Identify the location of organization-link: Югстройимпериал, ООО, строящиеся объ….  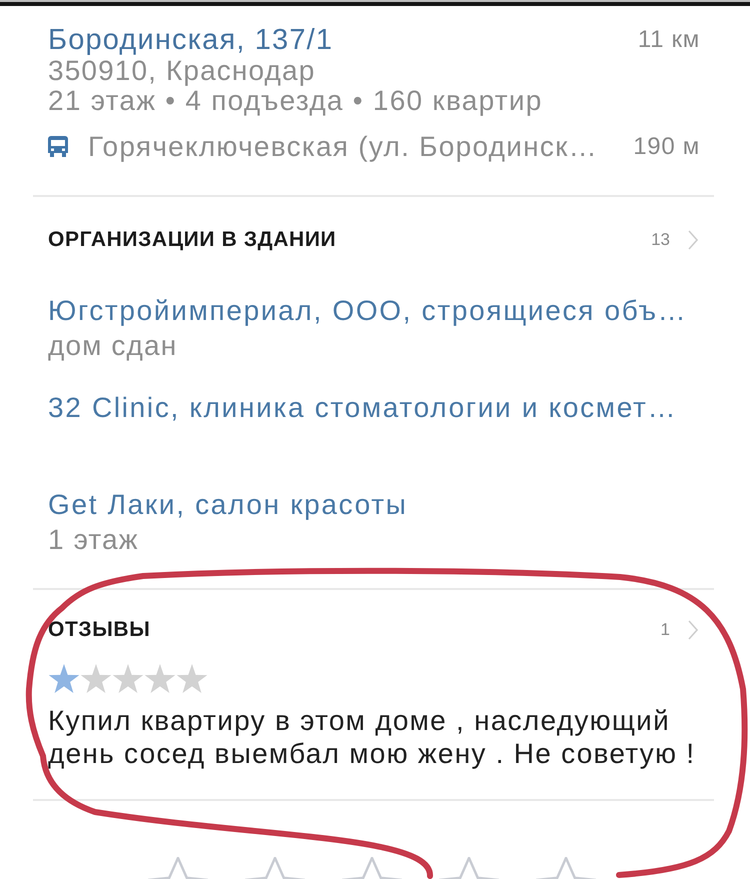
(368, 311).